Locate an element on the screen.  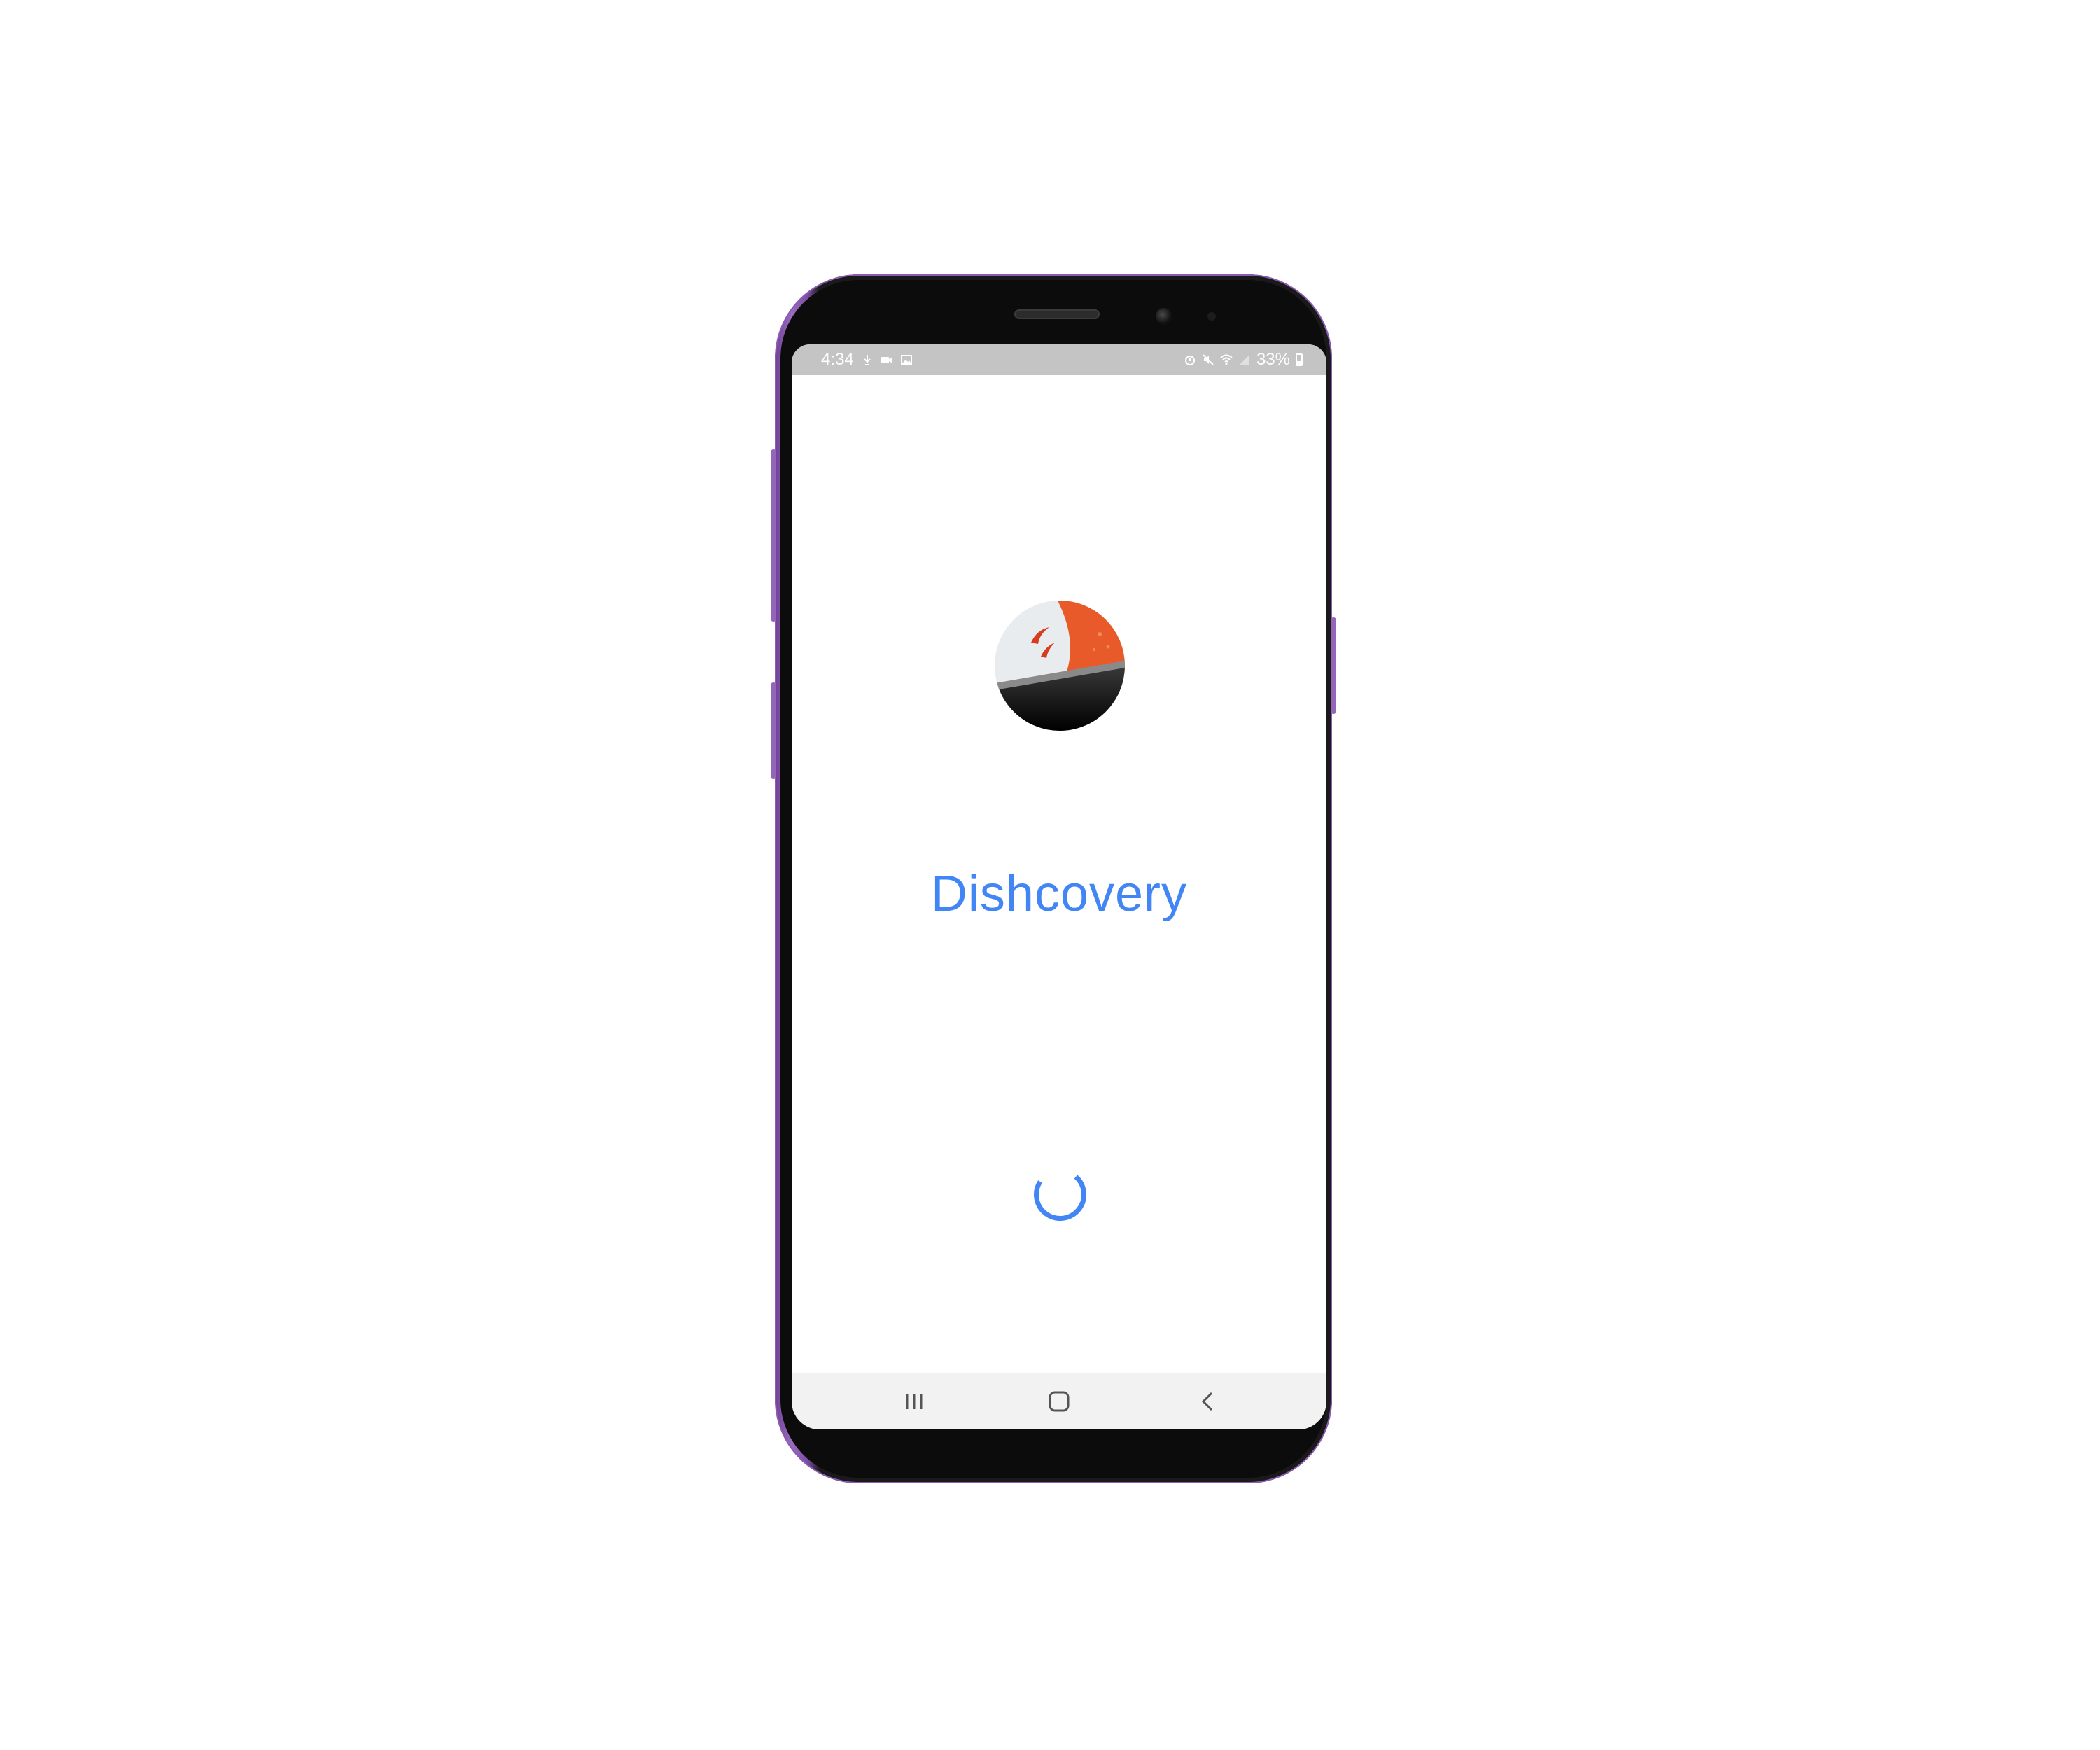
home-icon is located at coordinates (1059, 1401).